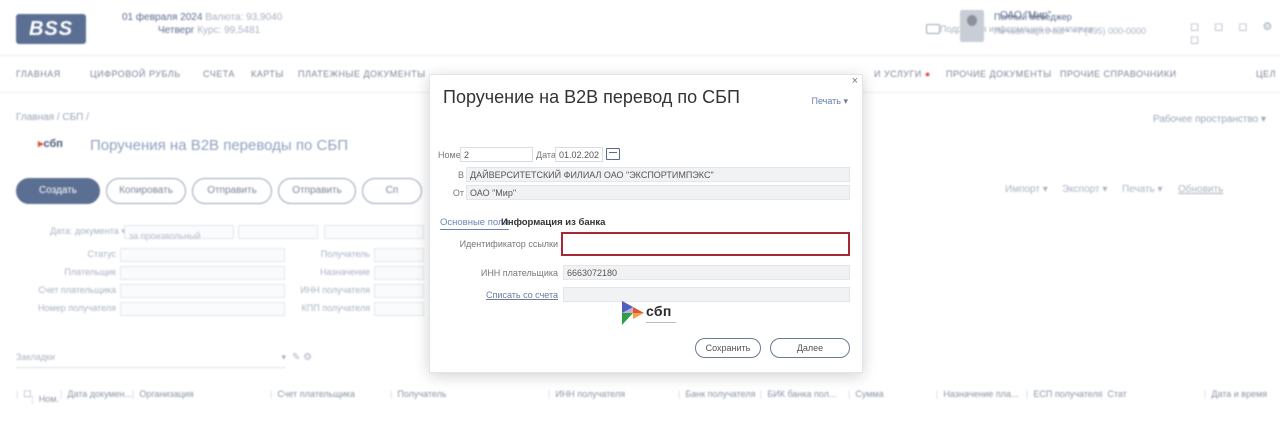  Describe the element at coordinates (312, 394) in the screenshot. I see `column-payer-account: Счет плательщика` at that location.